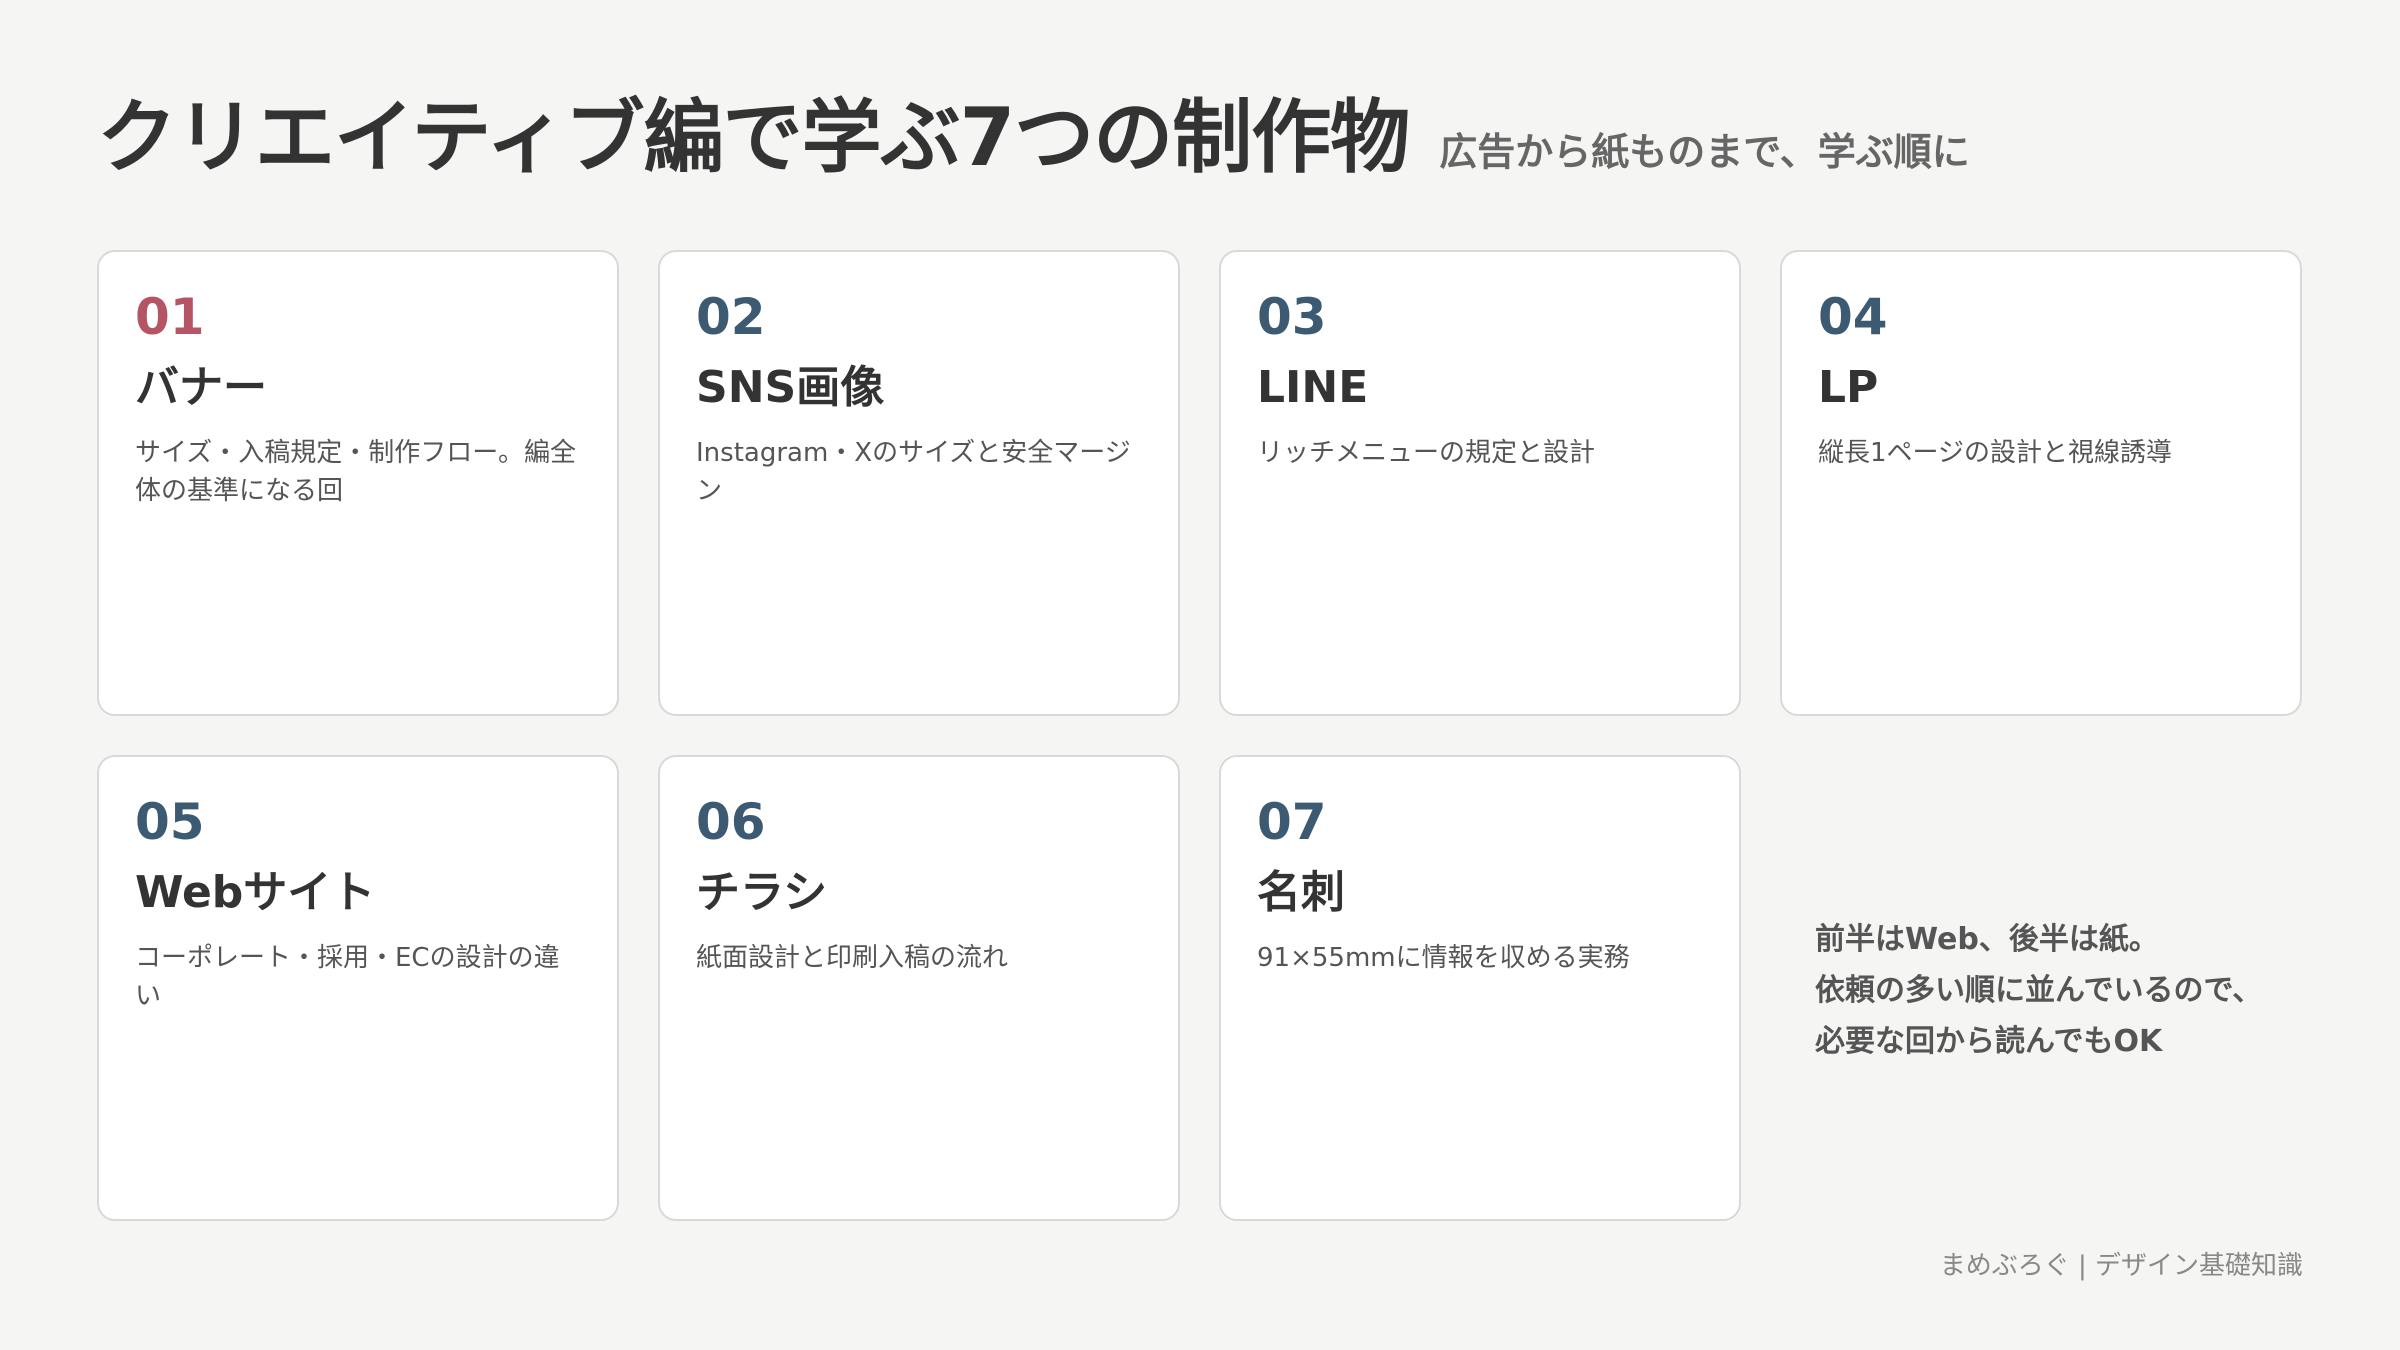 The image size is (2400, 1350). Describe the element at coordinates (919, 988) in the screenshot. I see `card-flyer: 06 チラシ 紙面設計と印刷入稿の流れ` at that location.